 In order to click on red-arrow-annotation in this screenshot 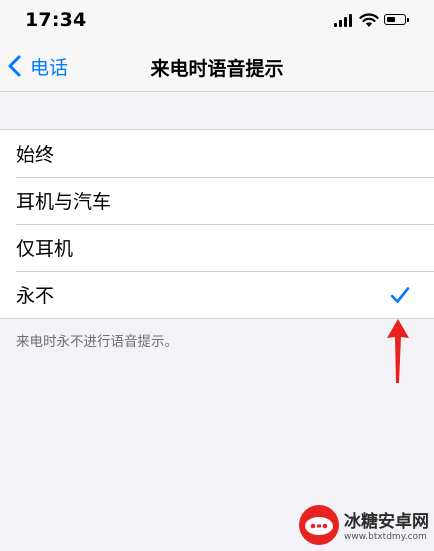, I will do `click(398, 351)`.